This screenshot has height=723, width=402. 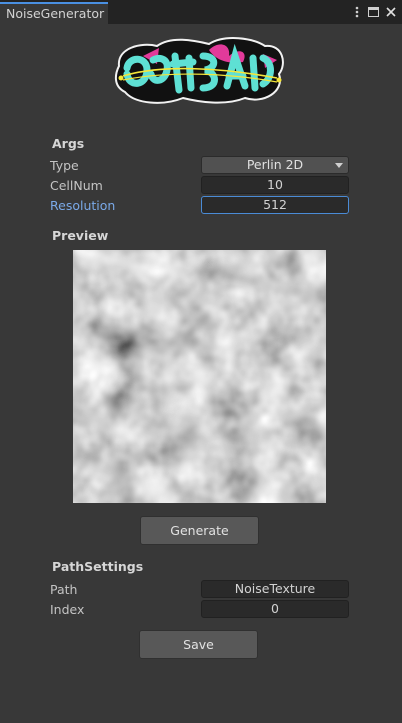 I want to click on kebab-menu-icon, so click(x=356, y=12).